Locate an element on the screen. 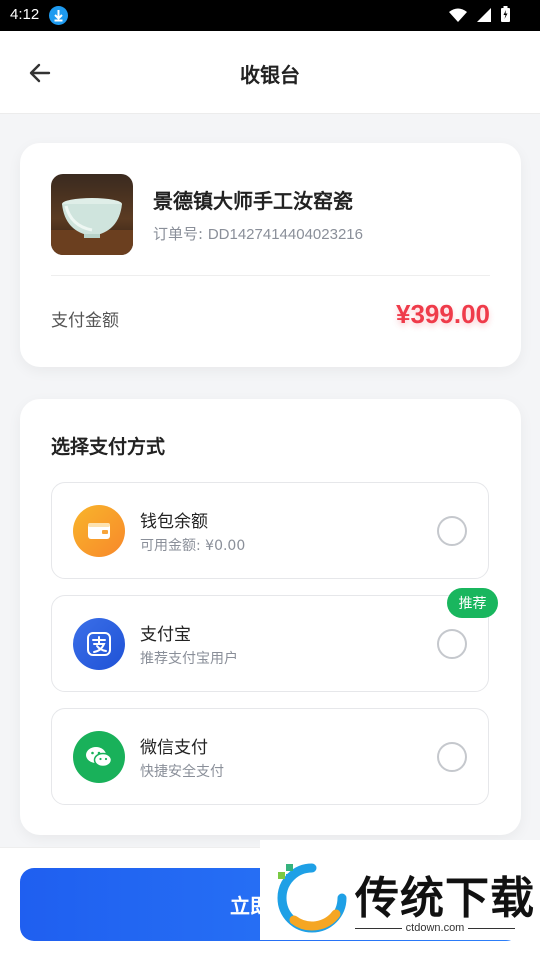 The width and height of the screenshot is (540, 960). watermark-title: 传统下载 is located at coordinates (445, 898).